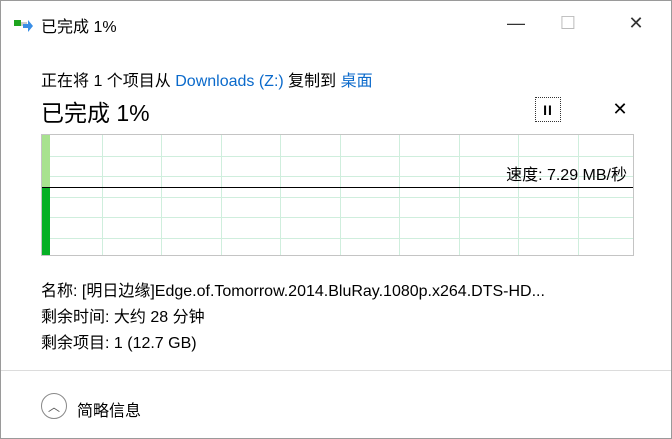 The height and width of the screenshot is (439, 672). Describe the element at coordinates (108, 81) in the screenshot. I see `prefix-text: 正在将 1 个项目从` at that location.